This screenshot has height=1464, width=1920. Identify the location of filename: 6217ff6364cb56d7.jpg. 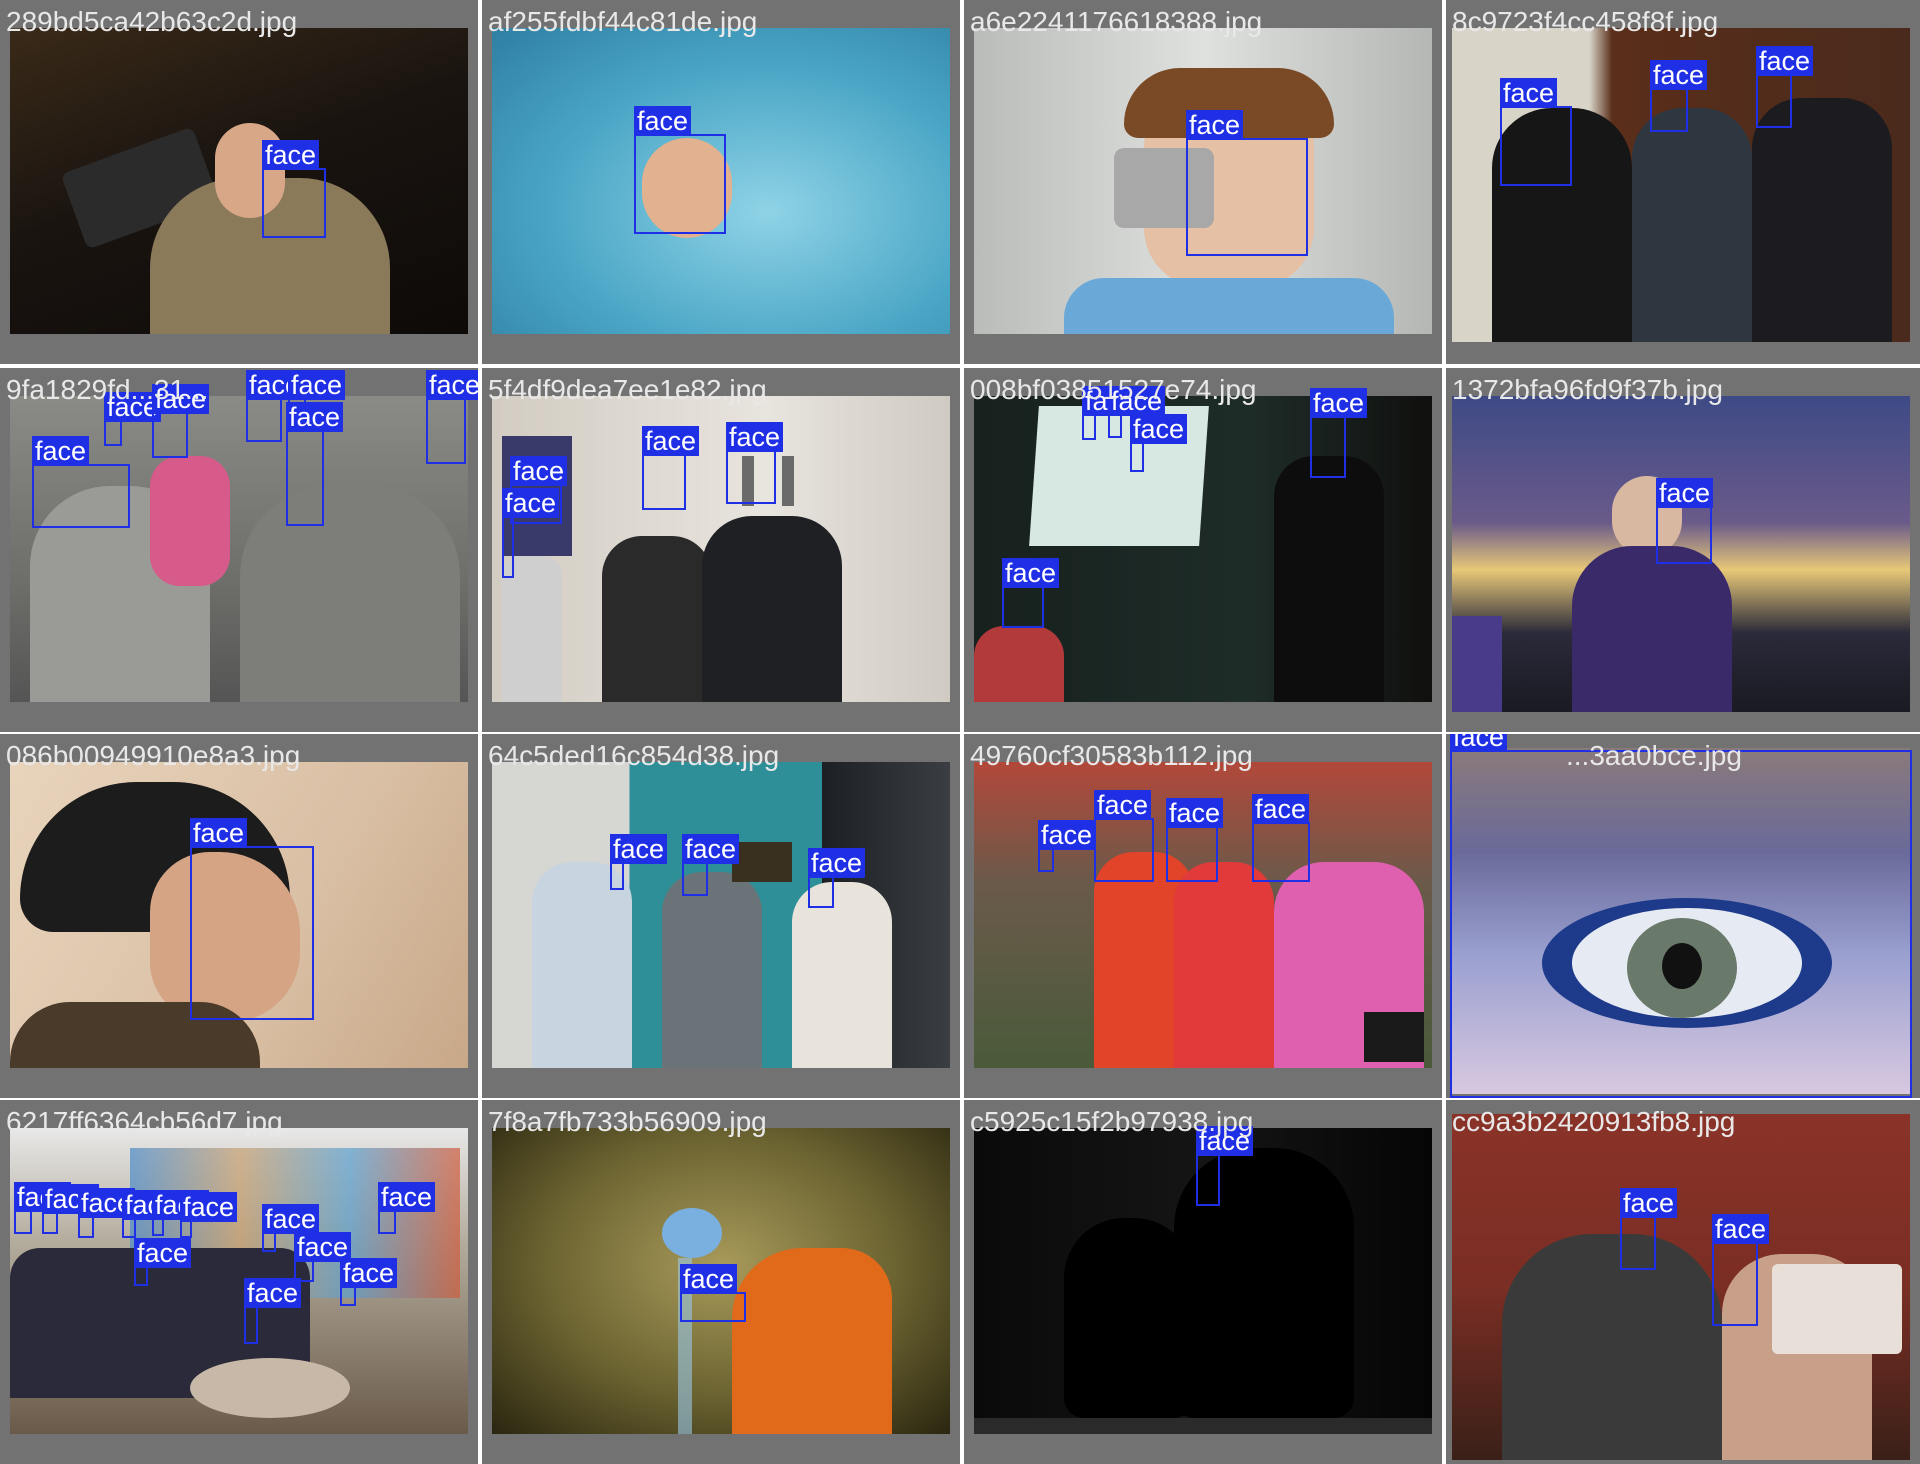
(144, 1121).